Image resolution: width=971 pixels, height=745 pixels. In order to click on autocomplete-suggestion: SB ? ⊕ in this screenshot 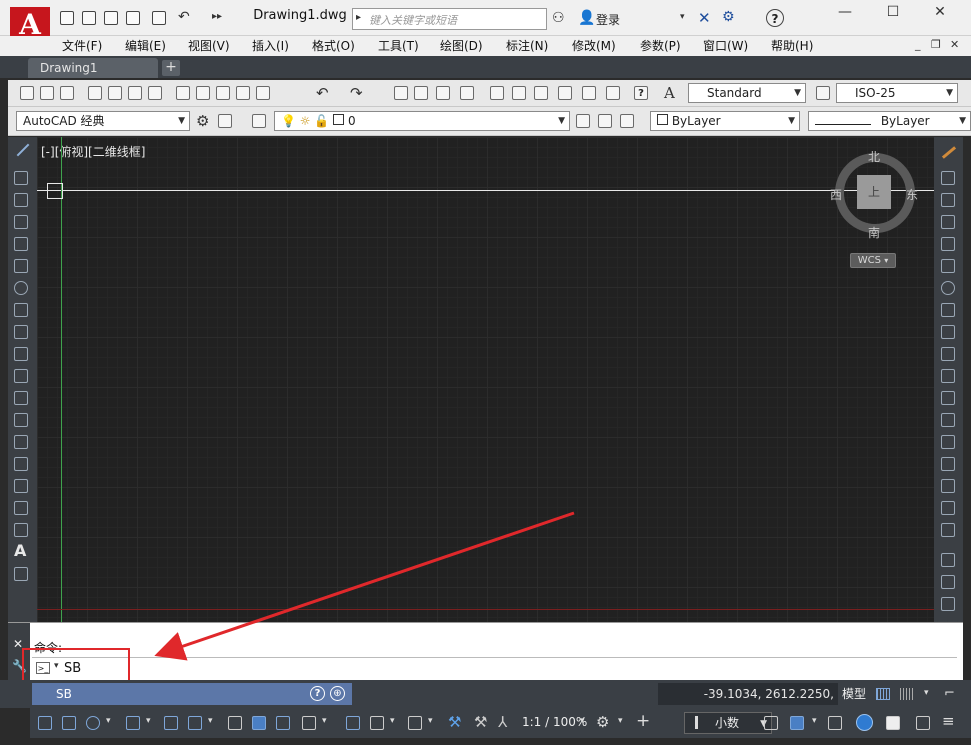, I will do `click(192, 694)`.